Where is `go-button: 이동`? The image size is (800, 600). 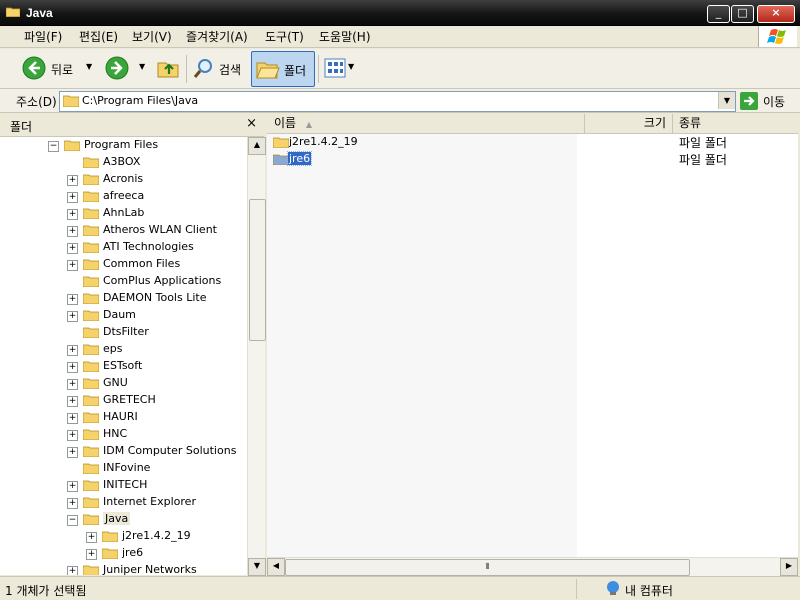
go-button: 이동 is located at coordinates (774, 101).